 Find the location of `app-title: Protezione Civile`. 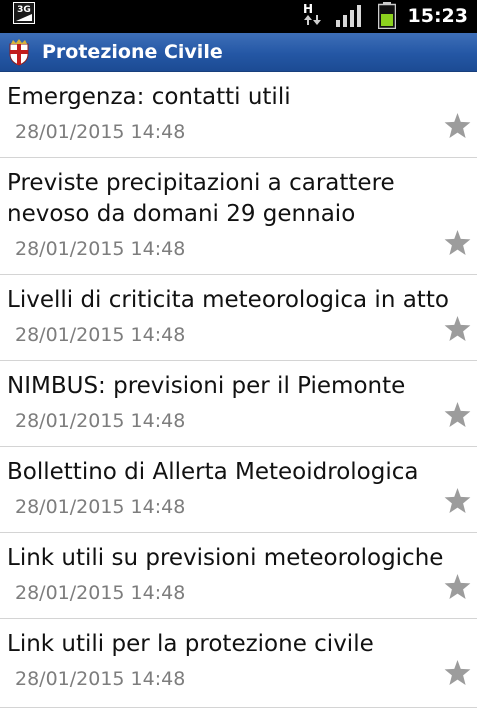

app-title: Protezione Civile is located at coordinates (132, 52).